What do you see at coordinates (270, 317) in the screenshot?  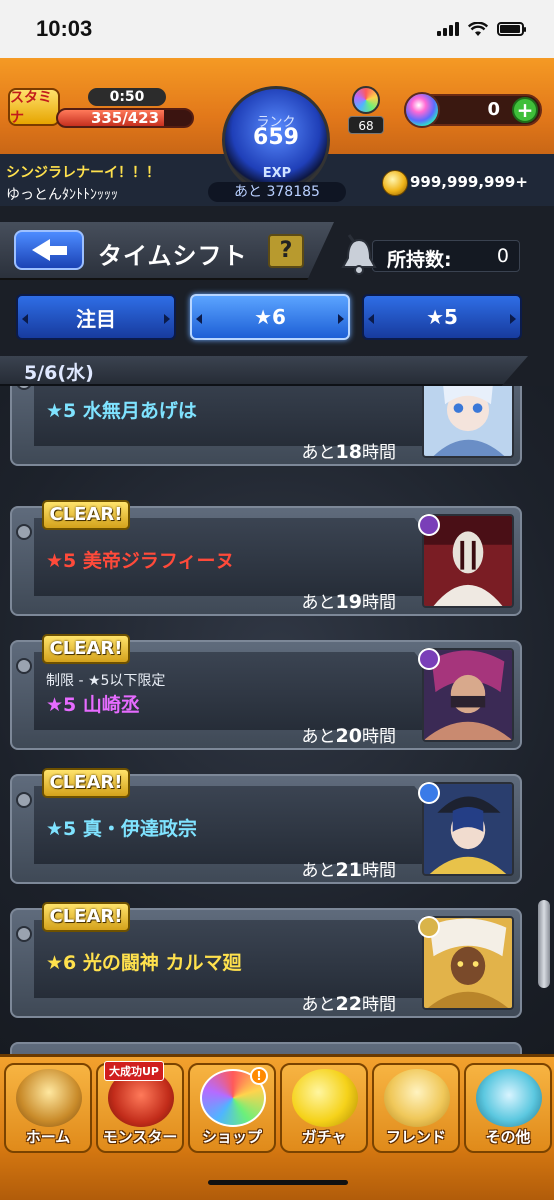 I see `tab-star6: ★6` at bounding box center [270, 317].